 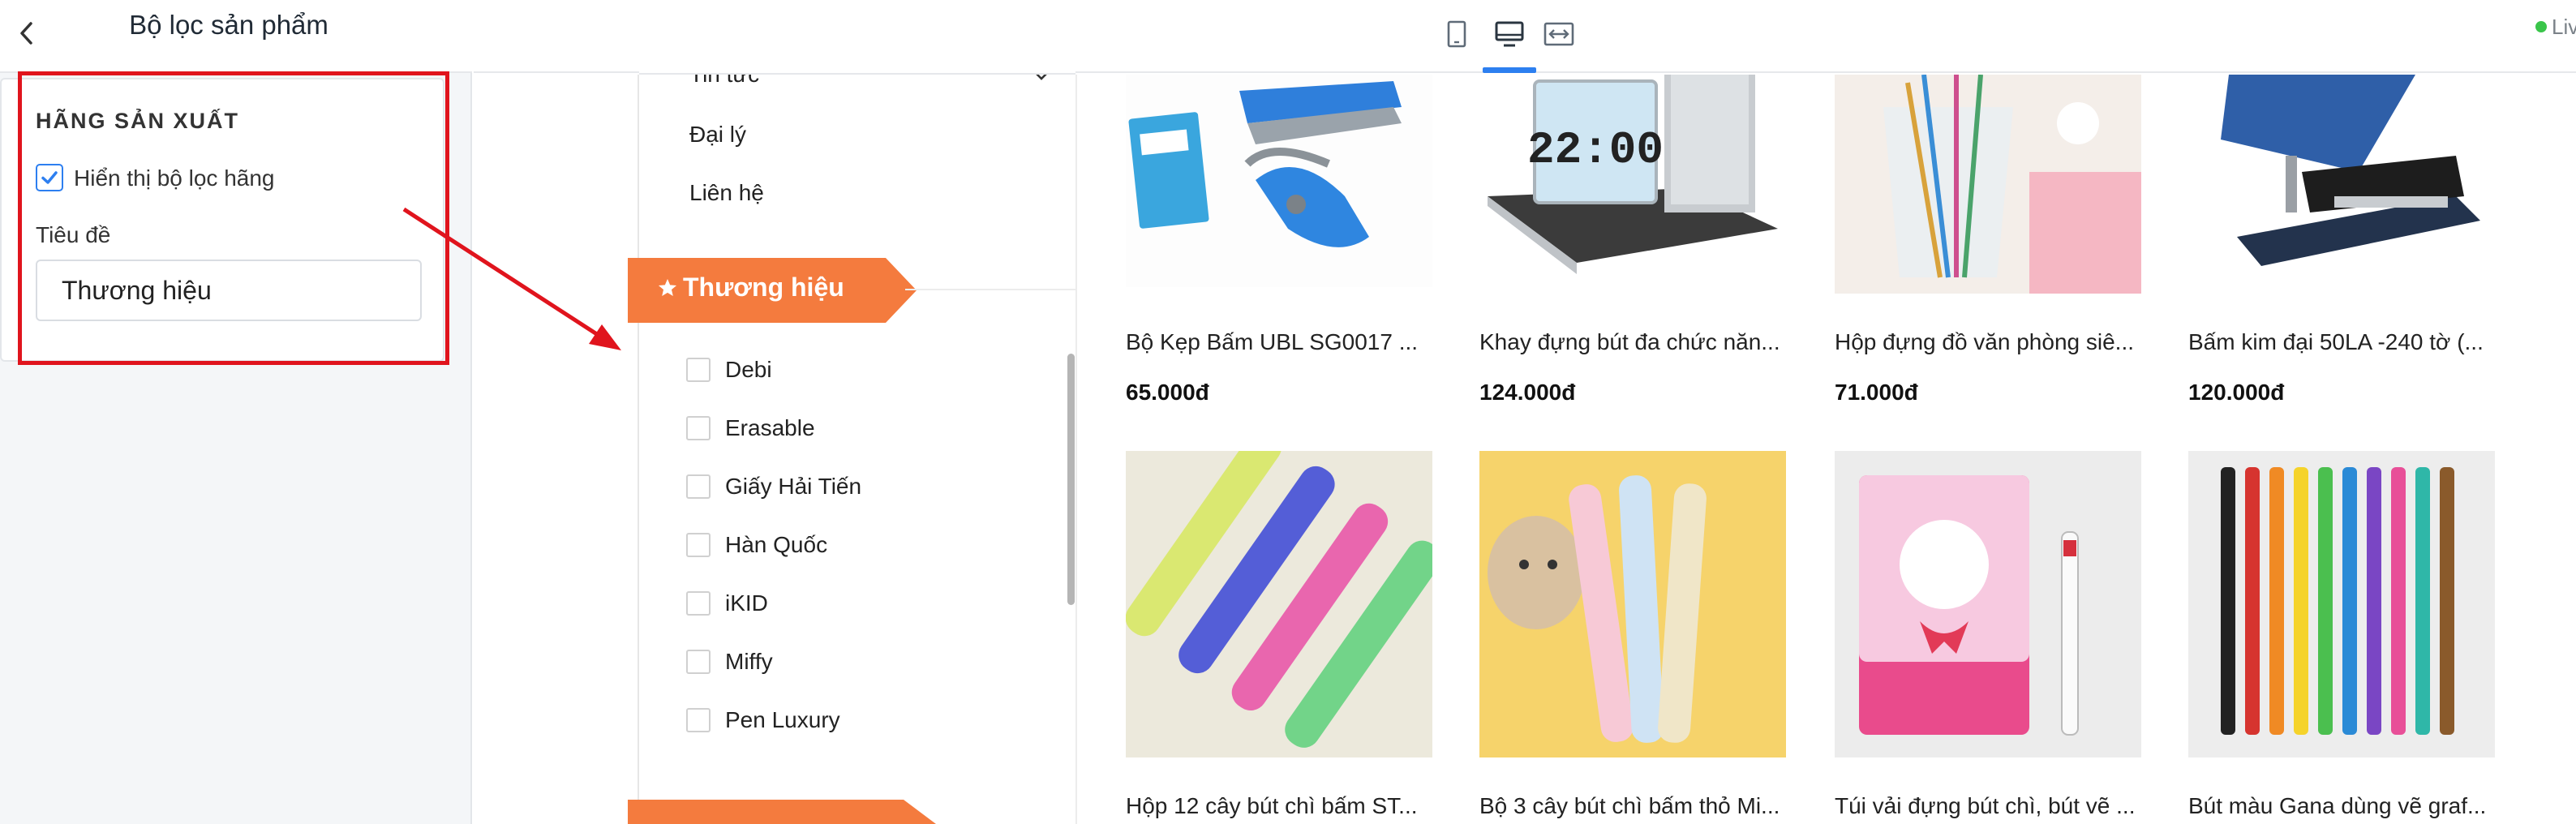 I want to click on brand-item-pen-luxury: Pen Luxury, so click(x=763, y=720).